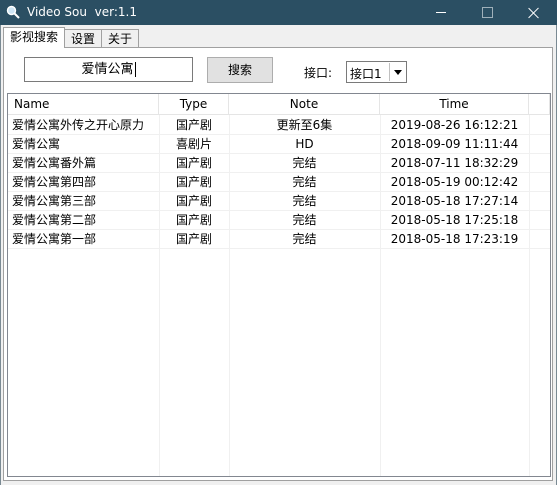 This screenshot has width=557, height=485. Describe the element at coordinates (13, 12) in the screenshot. I see `magnifier-icon` at that location.